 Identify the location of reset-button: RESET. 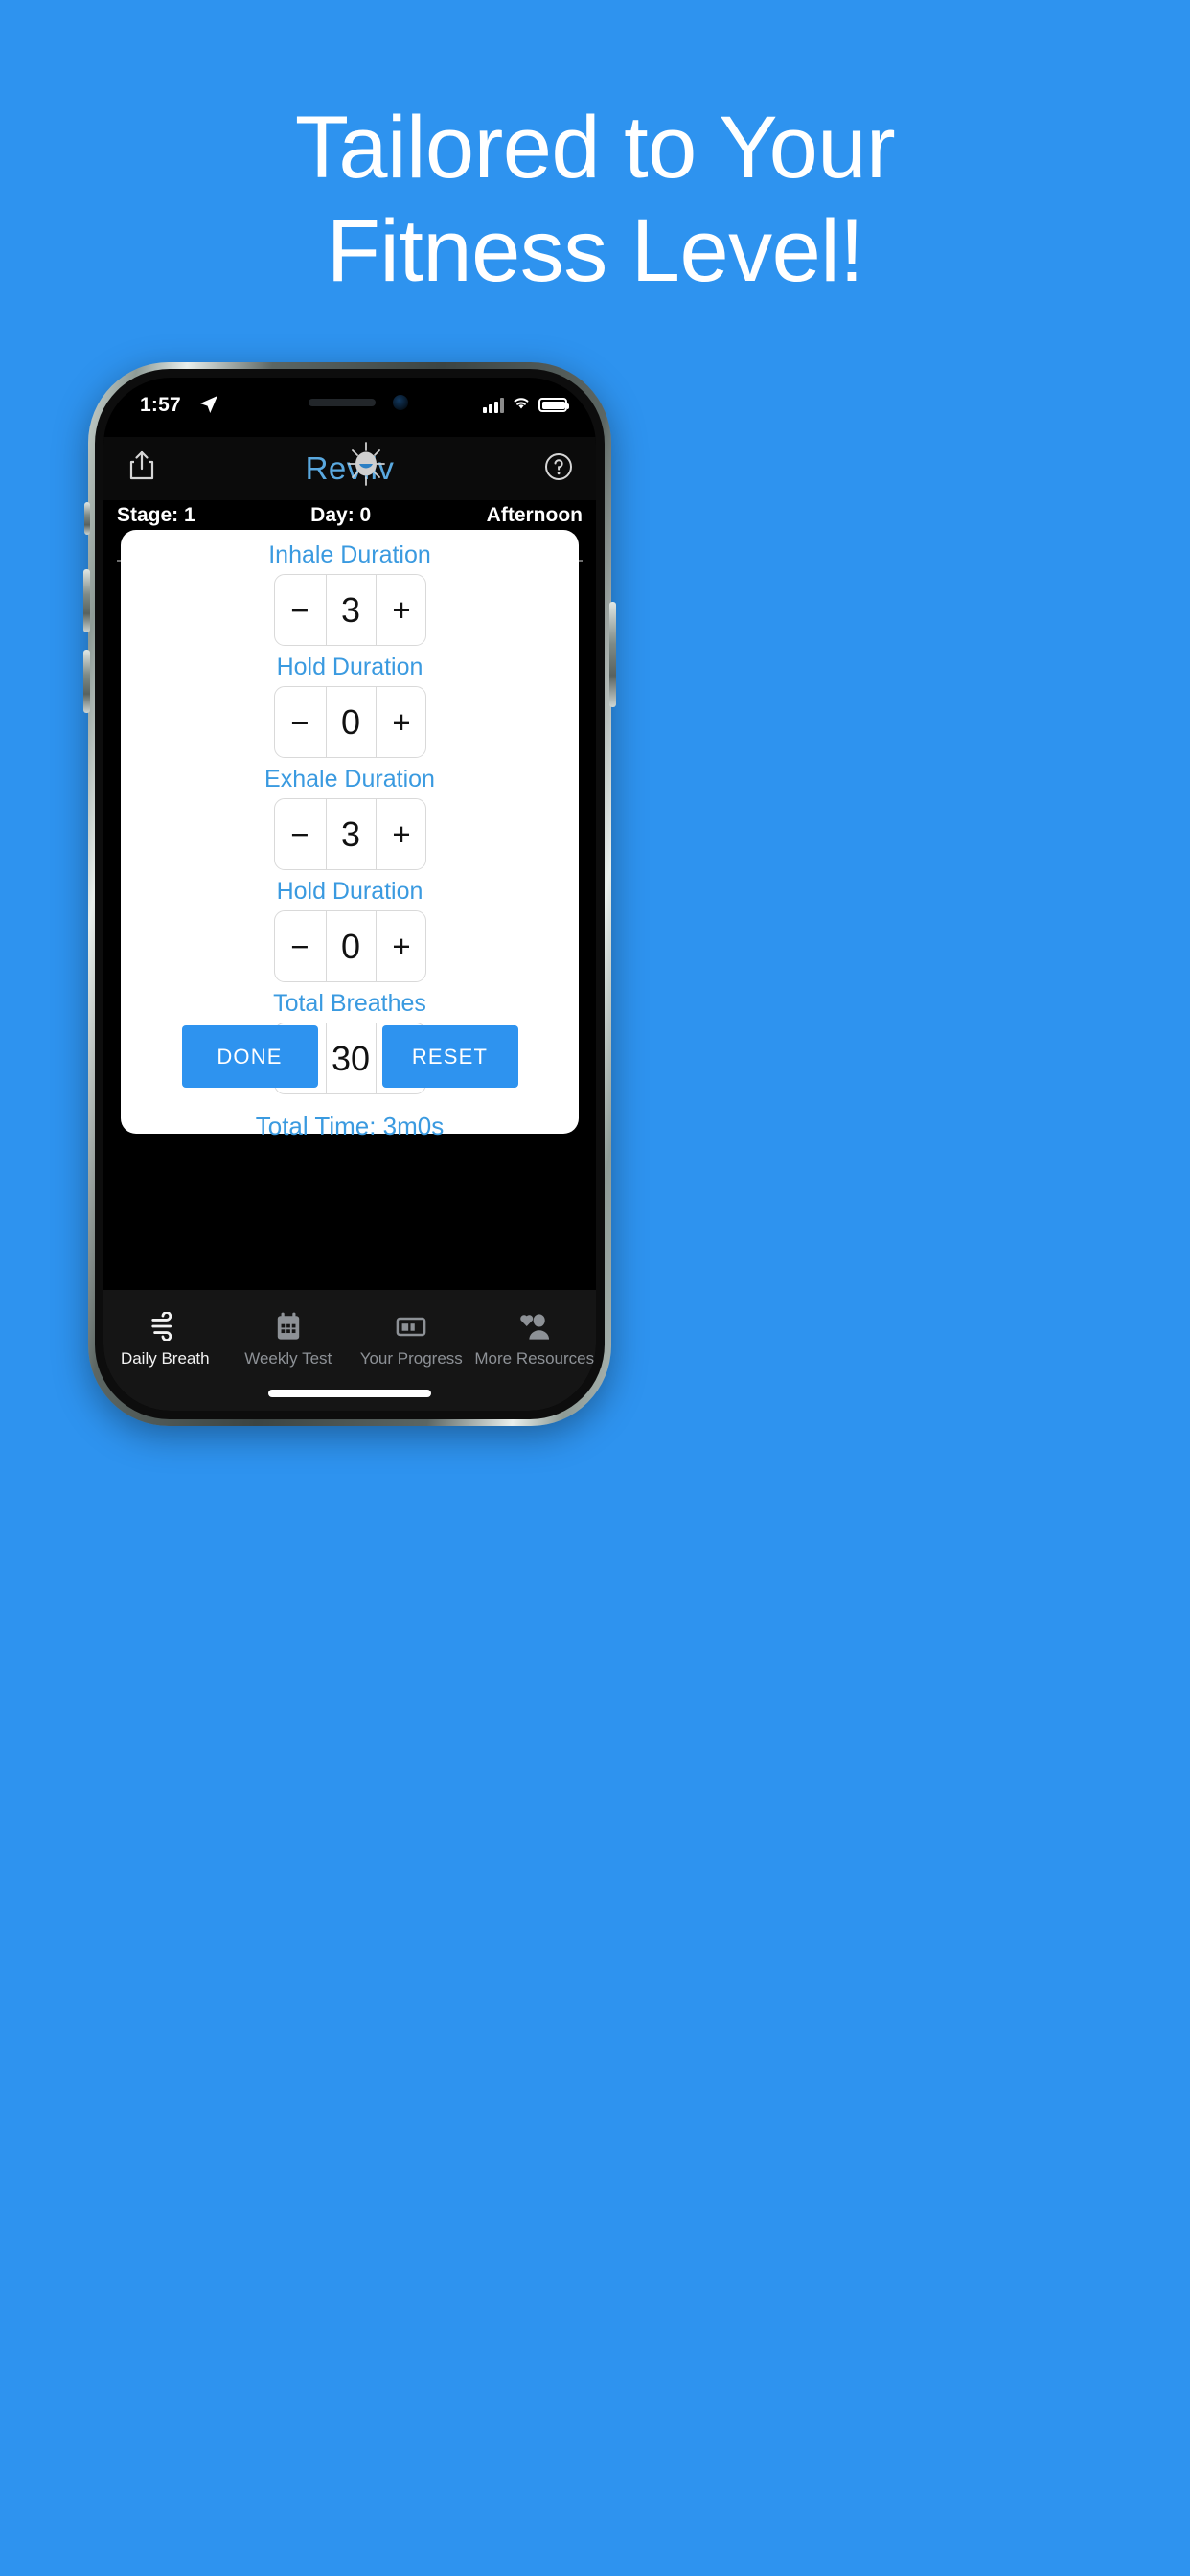
(450, 1056).